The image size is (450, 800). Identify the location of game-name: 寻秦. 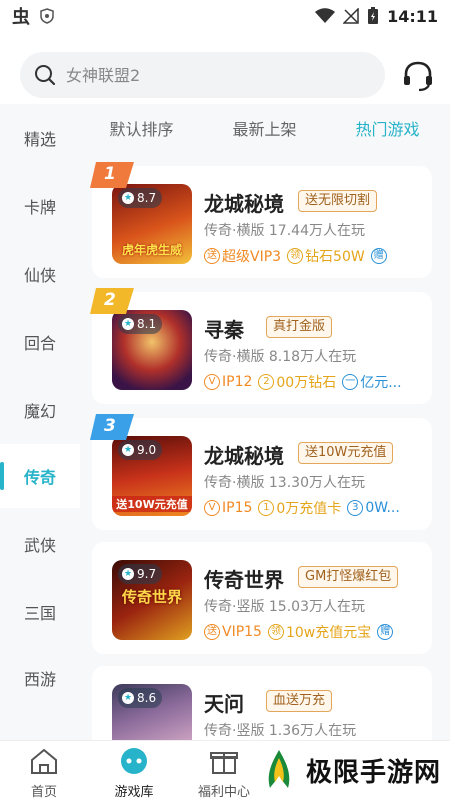
(224, 330).